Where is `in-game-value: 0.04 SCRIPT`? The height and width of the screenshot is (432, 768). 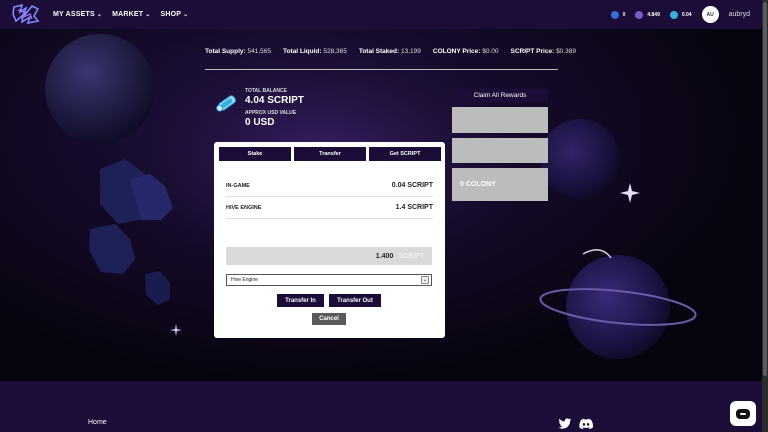 in-game-value: 0.04 SCRIPT is located at coordinates (412, 185).